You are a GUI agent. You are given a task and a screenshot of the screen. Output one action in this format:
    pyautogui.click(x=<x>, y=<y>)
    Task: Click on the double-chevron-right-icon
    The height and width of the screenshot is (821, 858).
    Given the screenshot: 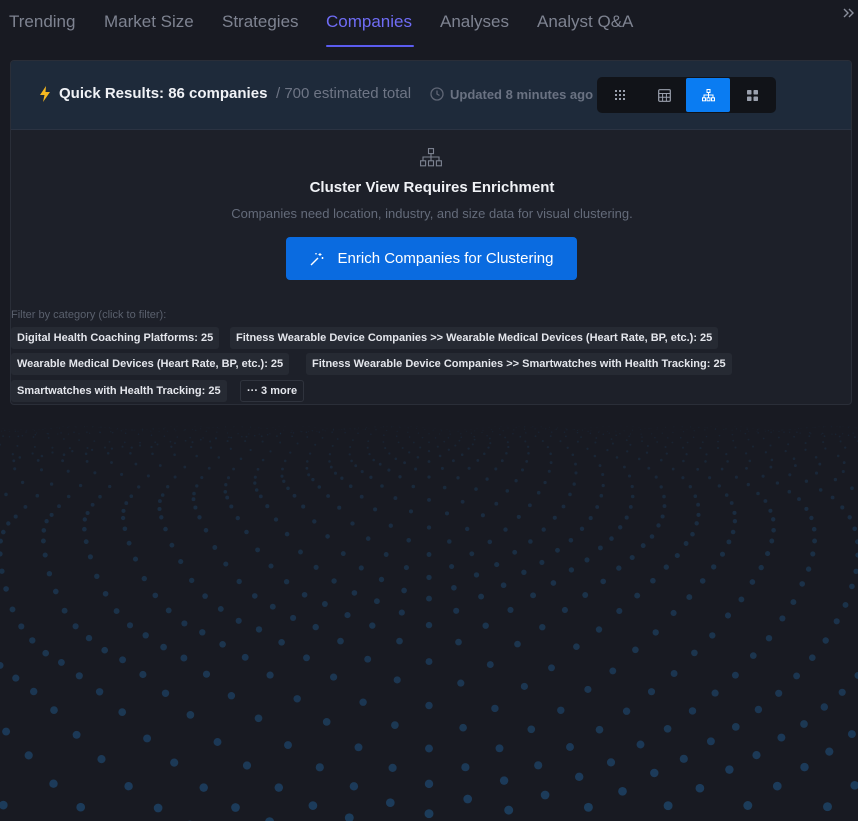 What is the action you would take?
    pyautogui.click(x=849, y=13)
    